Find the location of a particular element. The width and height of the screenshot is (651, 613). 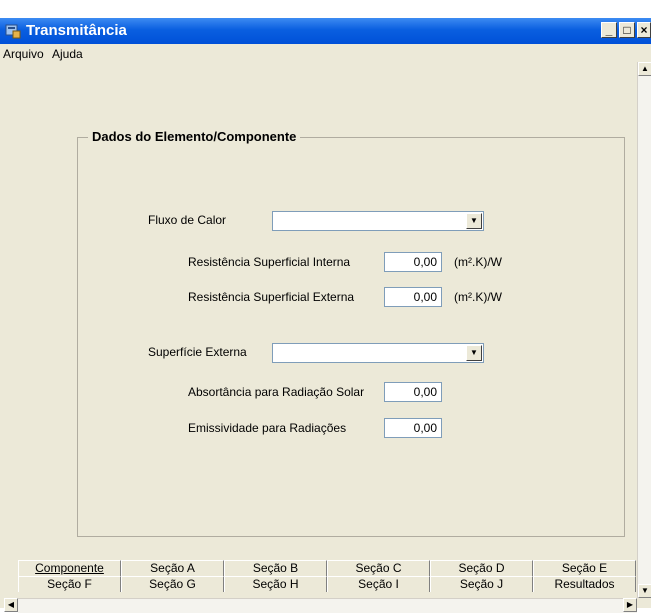

tab-secao-a: Seção A is located at coordinates (172, 568).